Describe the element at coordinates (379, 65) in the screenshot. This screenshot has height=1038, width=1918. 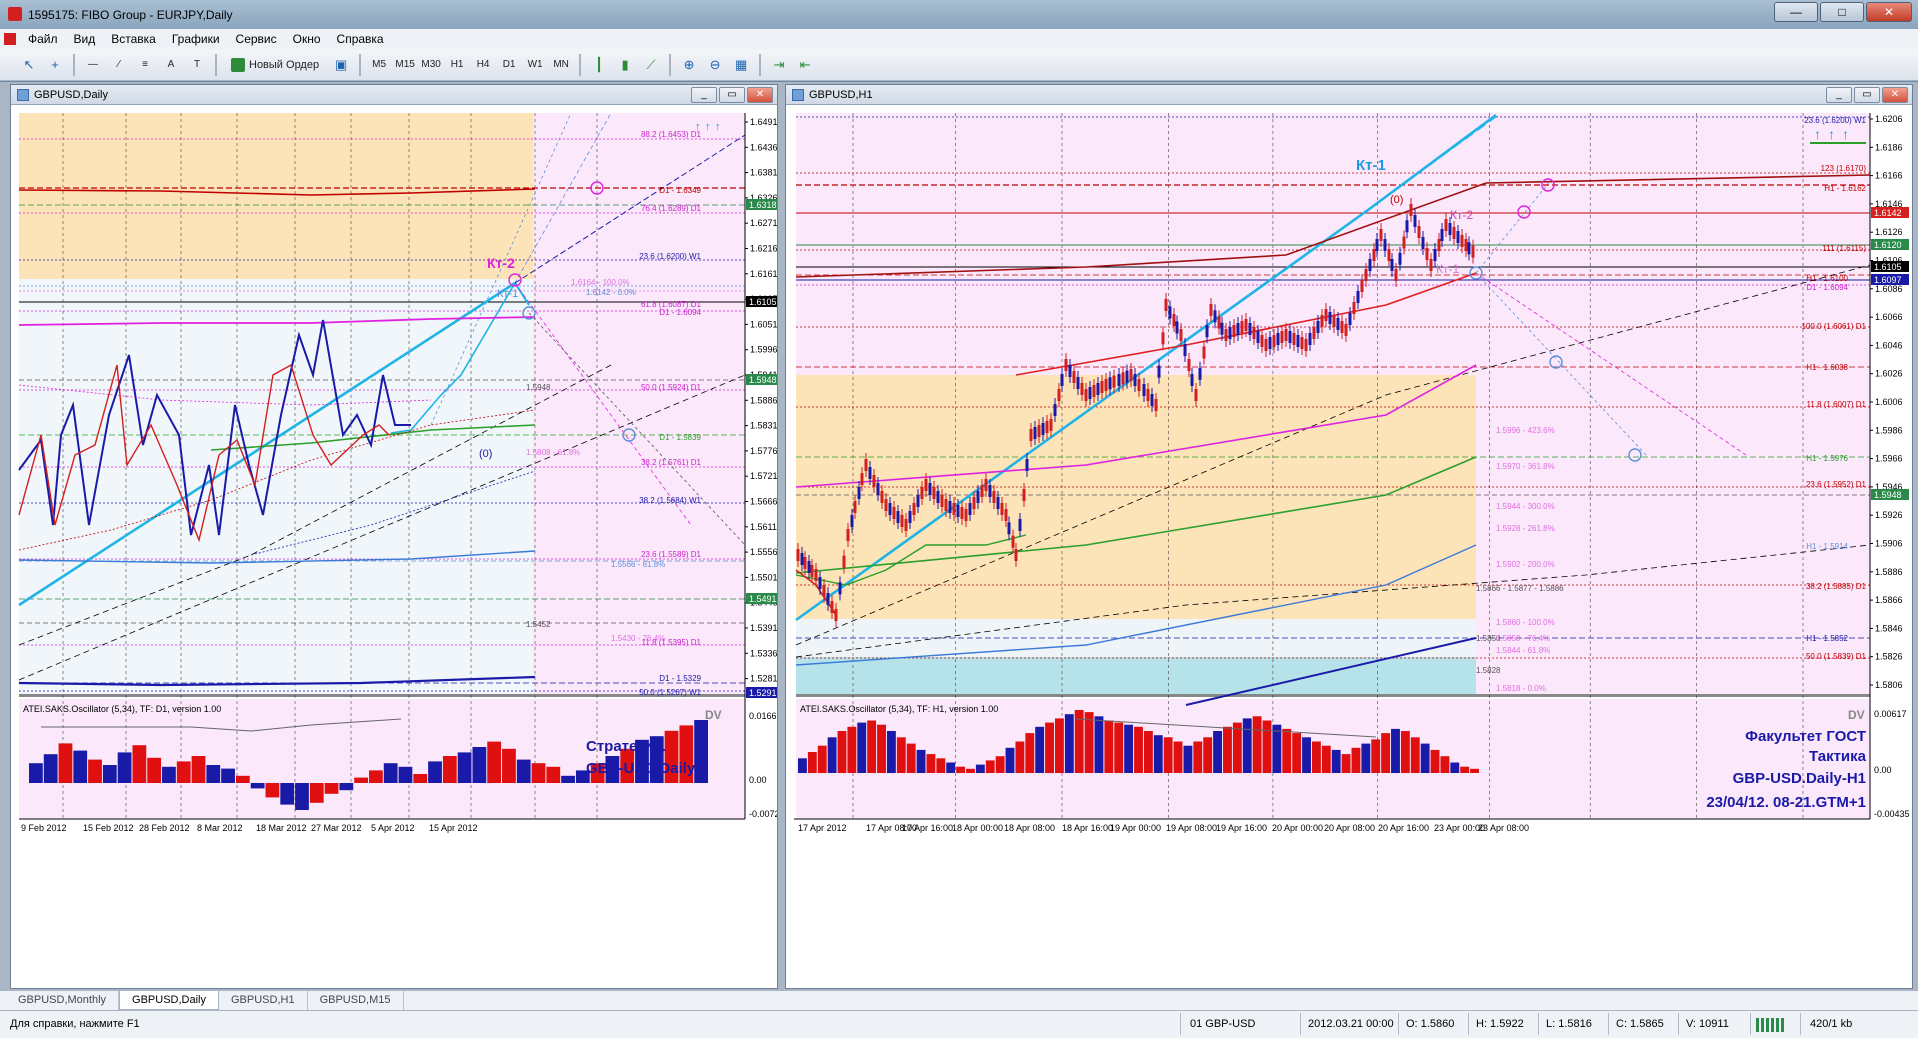
I see `tf-m5: M5` at that location.